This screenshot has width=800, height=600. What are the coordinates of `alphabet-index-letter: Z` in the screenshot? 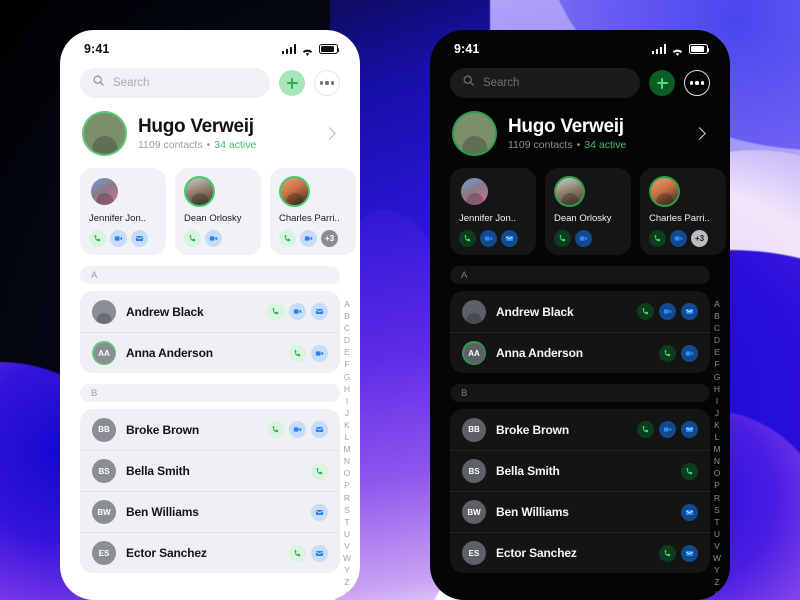 It's located at (716, 582).